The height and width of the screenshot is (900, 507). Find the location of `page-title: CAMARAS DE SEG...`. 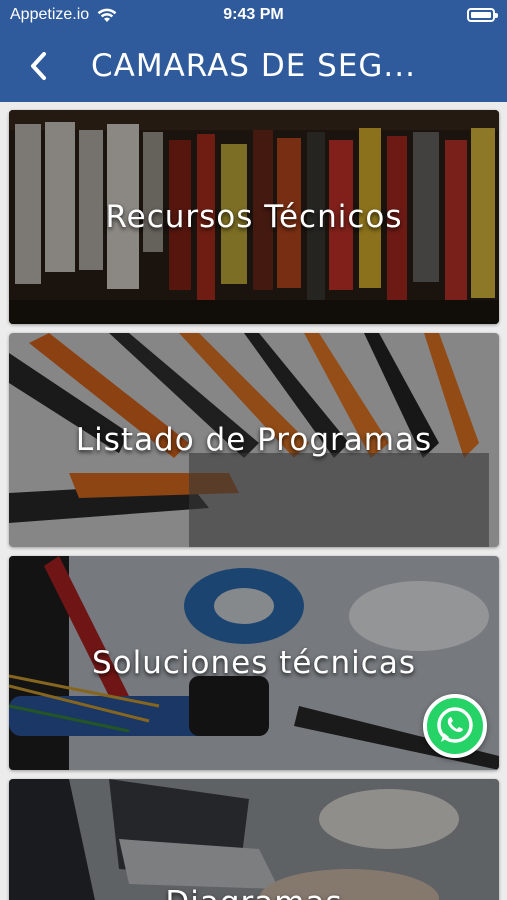

page-title: CAMARAS DE SEG... is located at coordinates (253, 66).